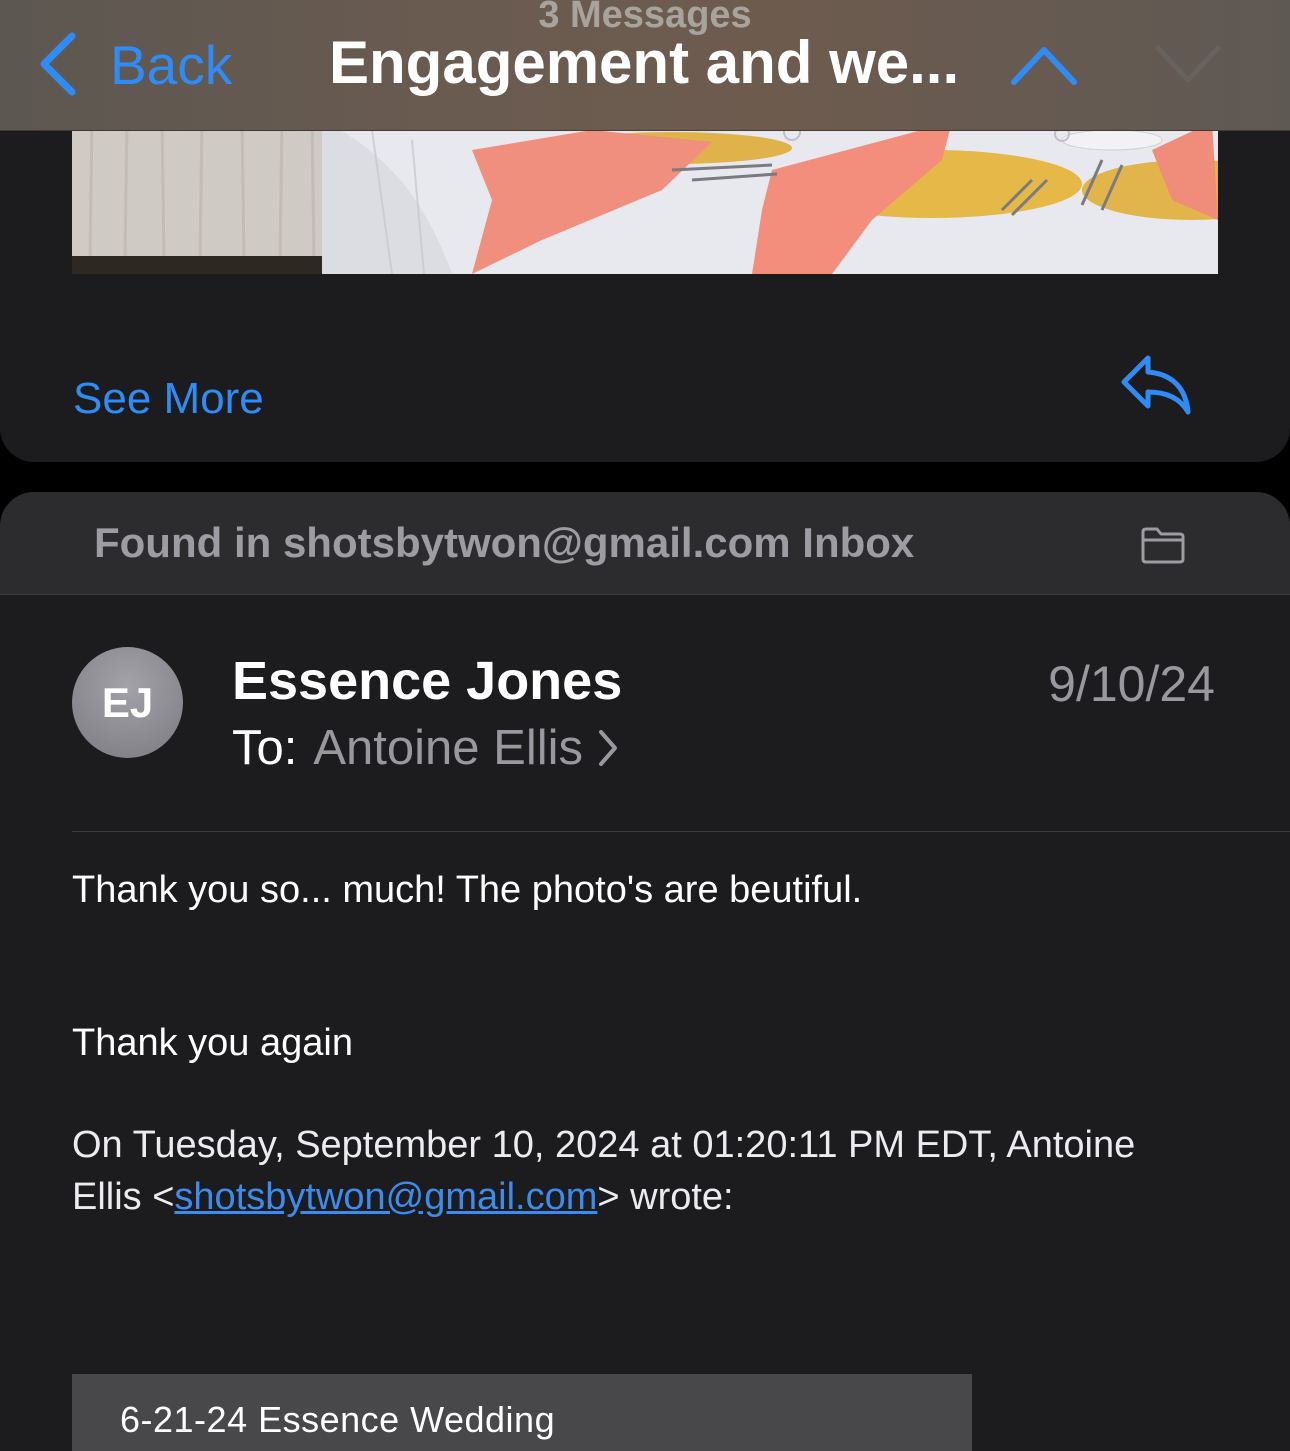 This screenshot has width=1290, height=1451. Describe the element at coordinates (448, 748) in the screenshot. I see `recipient-name: Antoine Ellis` at that location.